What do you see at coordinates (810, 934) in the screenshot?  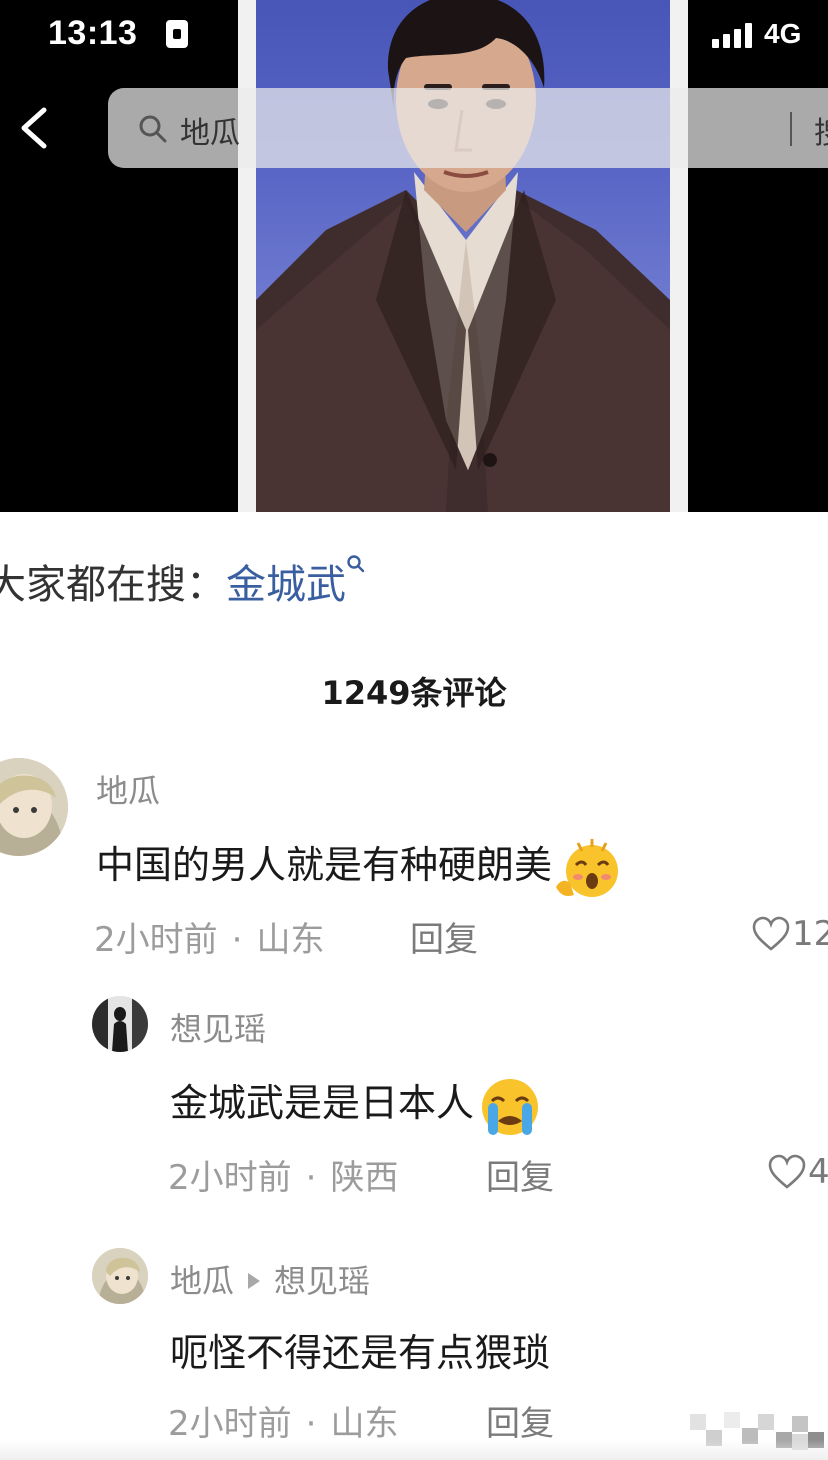 I see `like-count: 12` at bounding box center [810, 934].